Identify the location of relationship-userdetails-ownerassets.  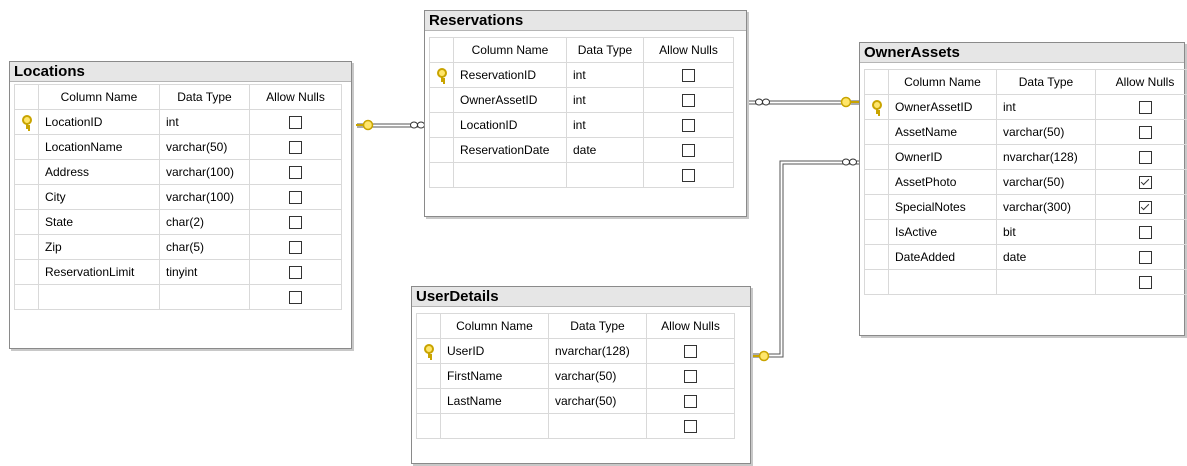
(804, 260).